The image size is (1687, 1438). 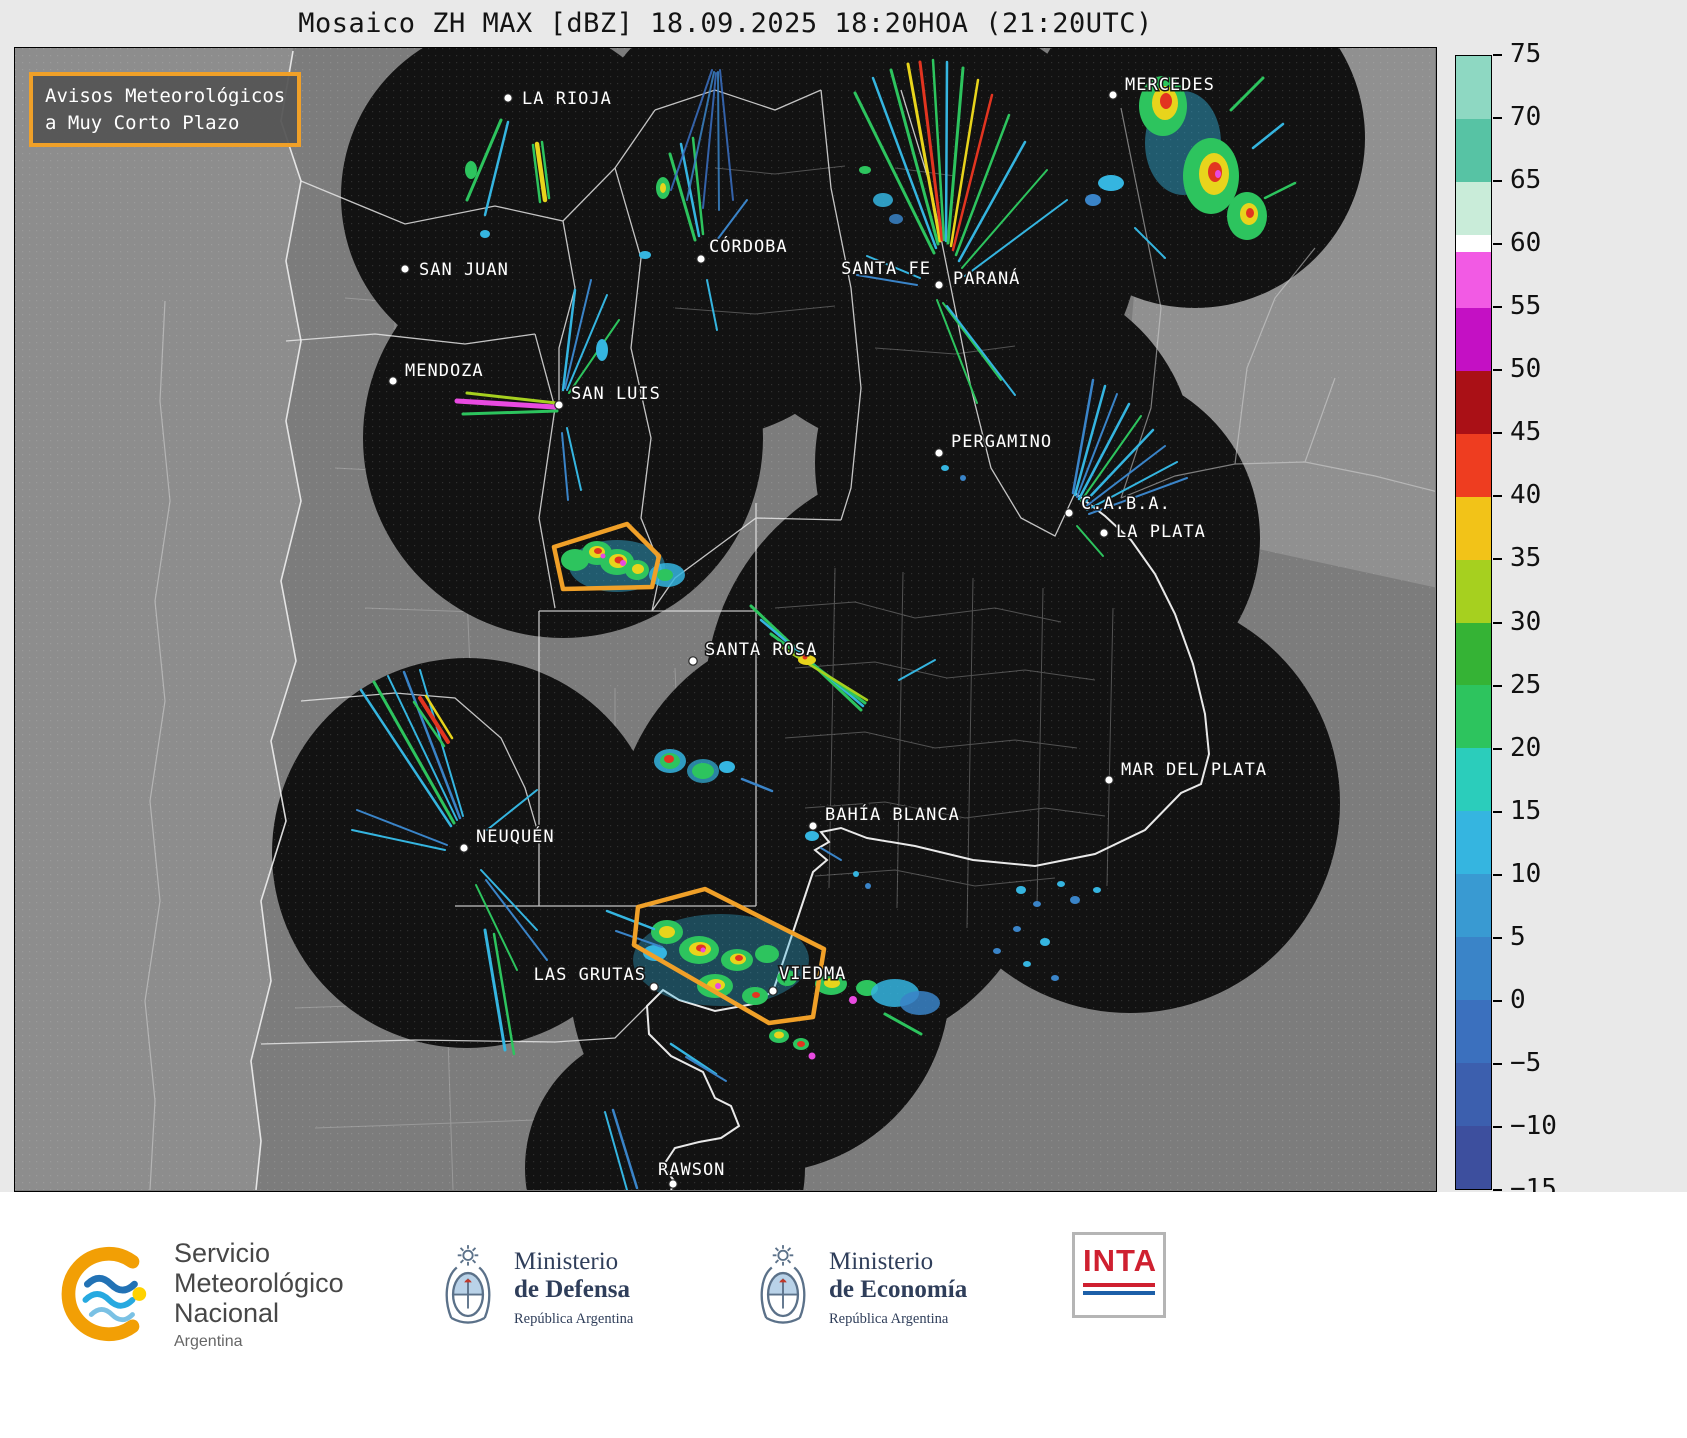 I want to click on city-label-san-luis: SAN LUIS, so click(x=616, y=394).